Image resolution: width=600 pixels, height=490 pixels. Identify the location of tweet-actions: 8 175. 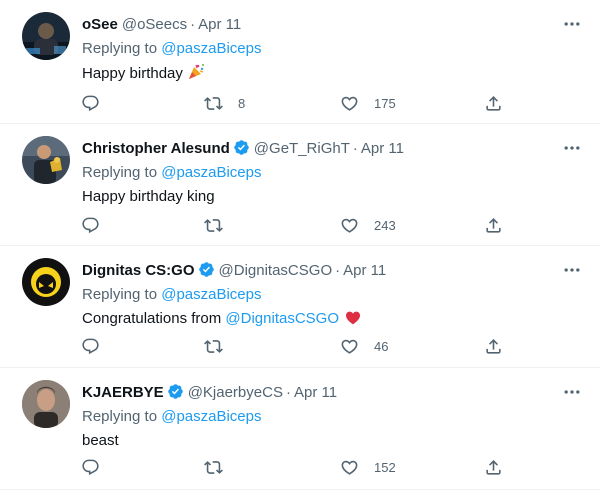
(300, 104).